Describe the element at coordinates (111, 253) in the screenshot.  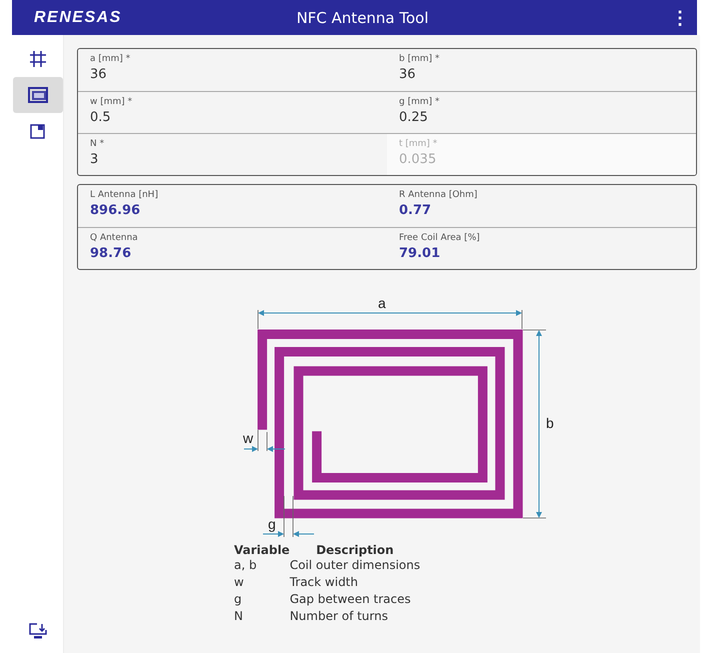
I see `result-value: 98.76` at that location.